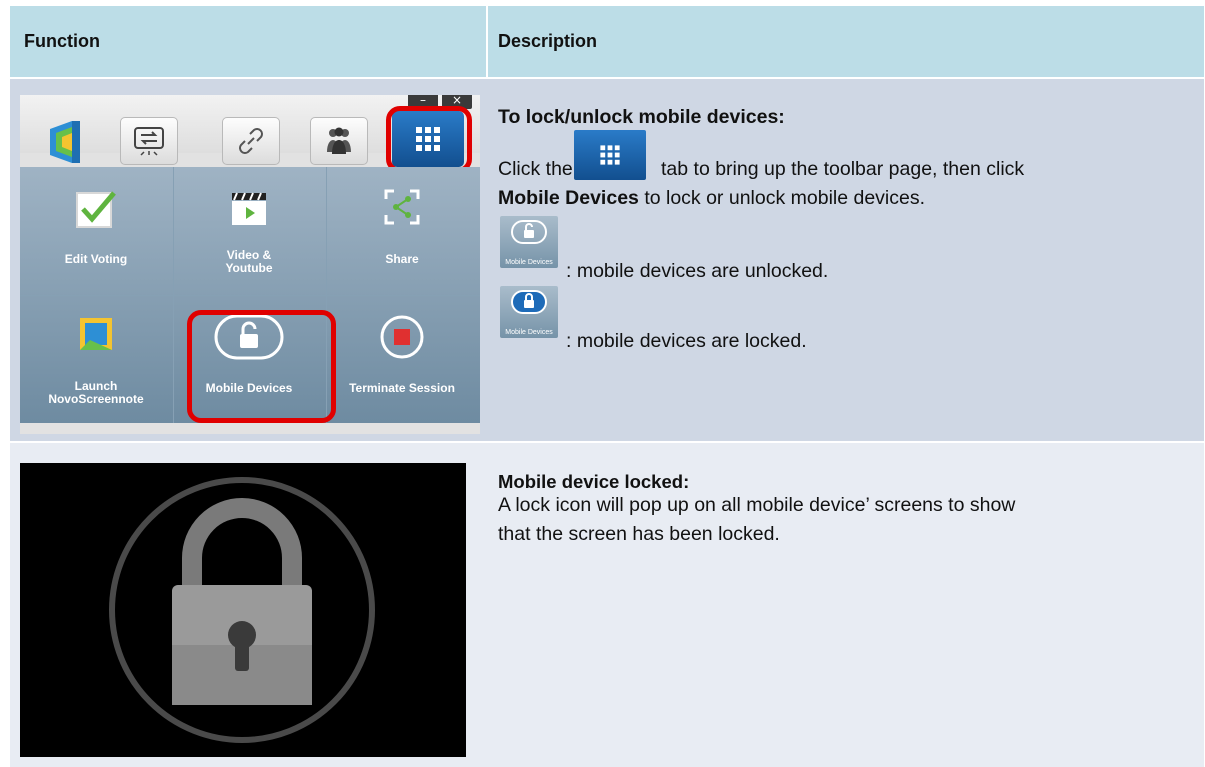  Describe the element at coordinates (96, 334) in the screenshot. I see `screennote-icon` at that location.